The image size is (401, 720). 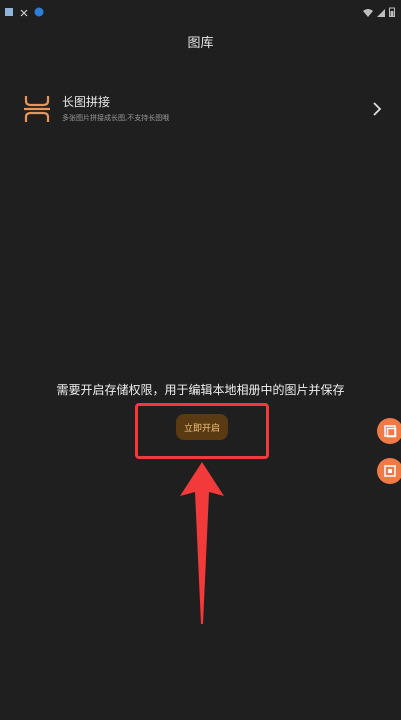 What do you see at coordinates (381, 11) in the screenshot?
I see `signal-icon` at bounding box center [381, 11].